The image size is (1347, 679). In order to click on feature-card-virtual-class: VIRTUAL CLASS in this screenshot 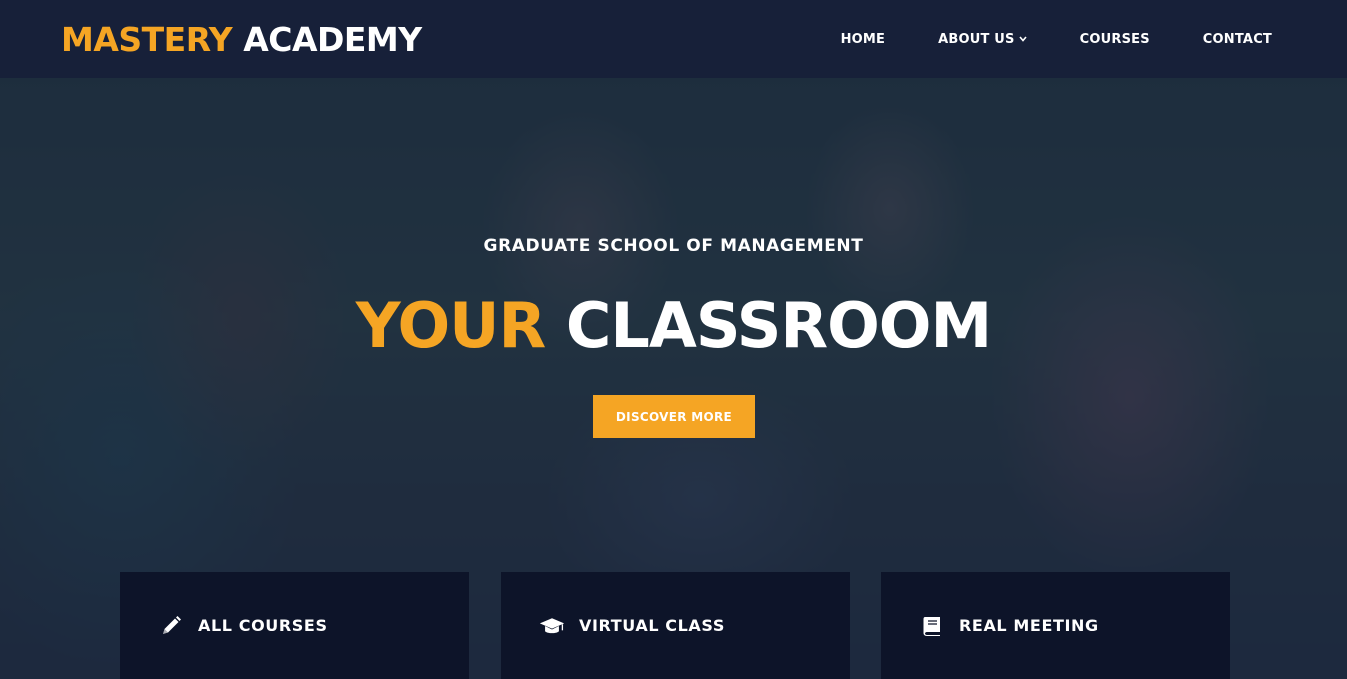, I will do `click(675, 625)`.